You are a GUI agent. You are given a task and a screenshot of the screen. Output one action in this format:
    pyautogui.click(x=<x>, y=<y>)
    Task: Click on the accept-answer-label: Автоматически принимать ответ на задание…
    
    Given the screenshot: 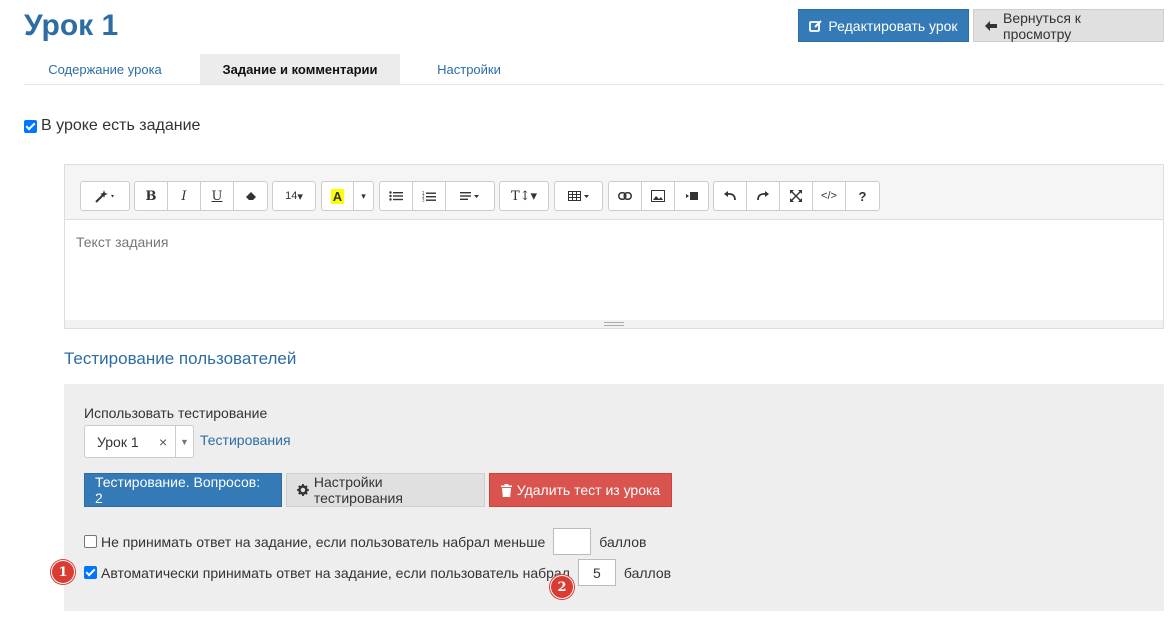 What is the action you would take?
    pyautogui.click(x=335, y=572)
    